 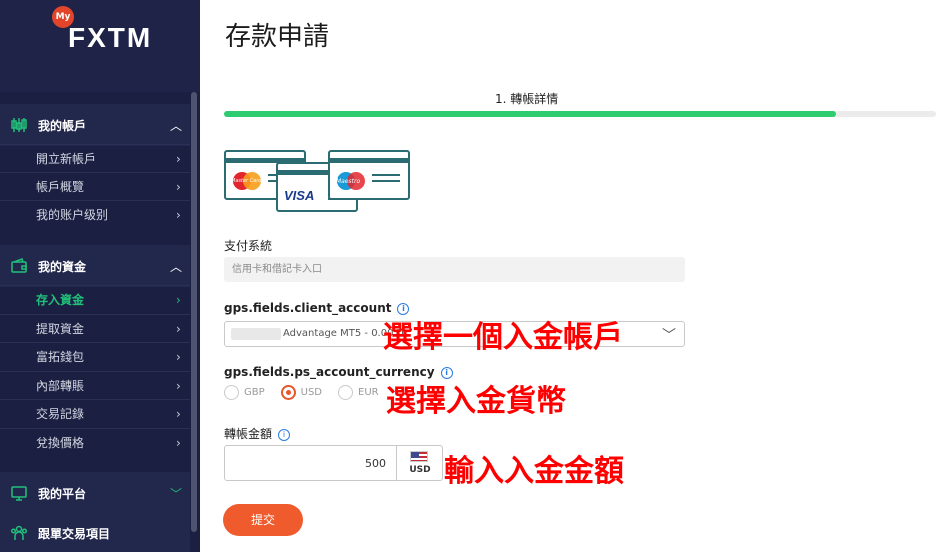 What do you see at coordinates (62, 266) in the screenshot?
I see `sidebar-section-label: 我的資金` at bounding box center [62, 266].